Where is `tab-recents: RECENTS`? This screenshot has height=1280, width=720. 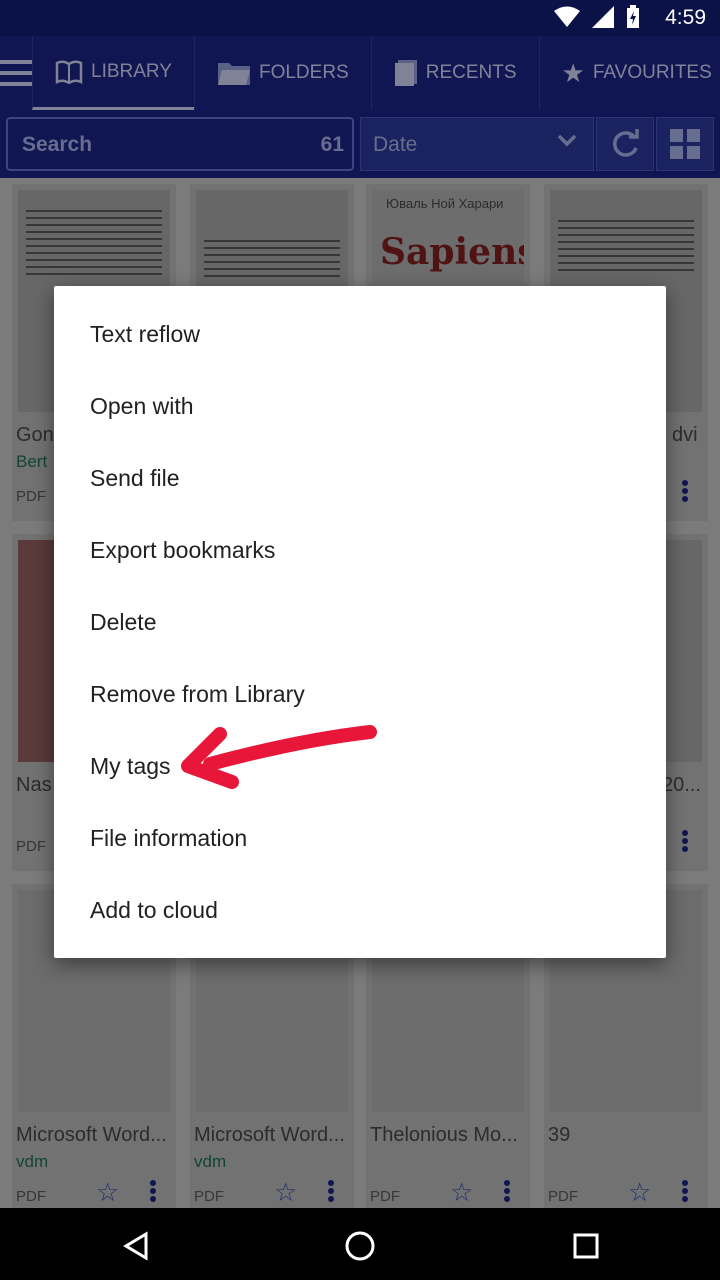
tab-recents: RECENTS is located at coordinates (454, 73).